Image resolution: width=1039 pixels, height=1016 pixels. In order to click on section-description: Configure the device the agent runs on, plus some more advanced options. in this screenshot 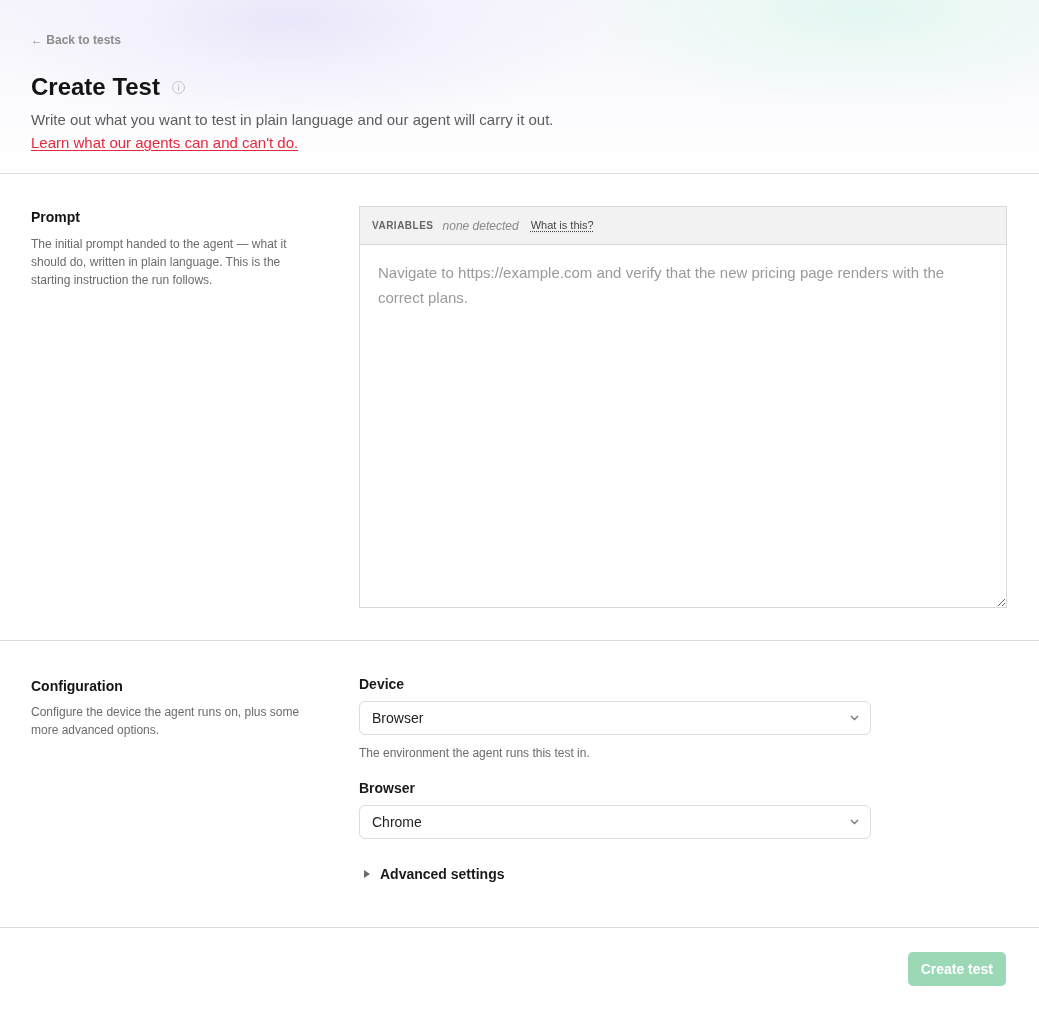, I will do `click(166, 721)`.